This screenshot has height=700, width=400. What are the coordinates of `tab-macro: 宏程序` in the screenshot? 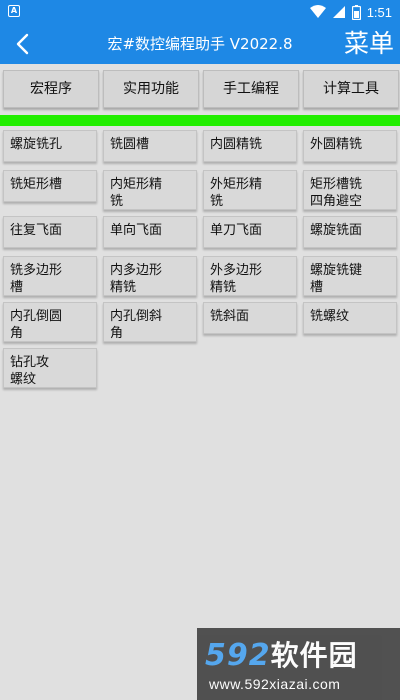 It's located at (51, 89).